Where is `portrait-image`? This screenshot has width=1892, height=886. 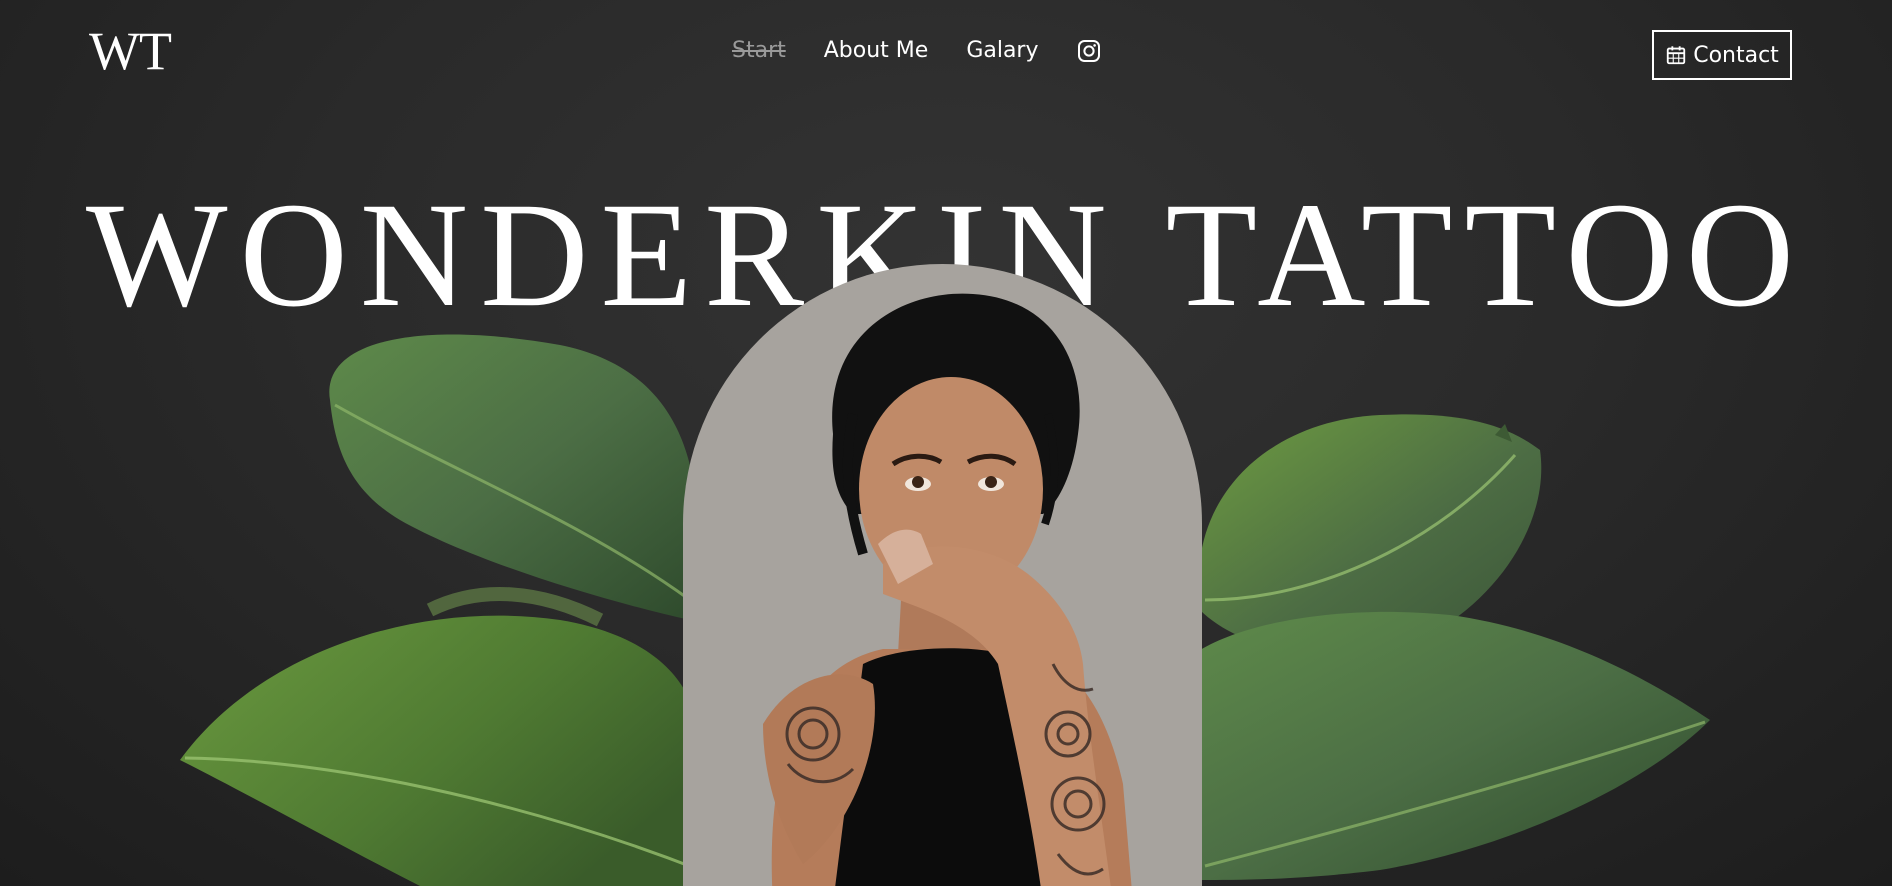
portrait-image is located at coordinates (947, 589).